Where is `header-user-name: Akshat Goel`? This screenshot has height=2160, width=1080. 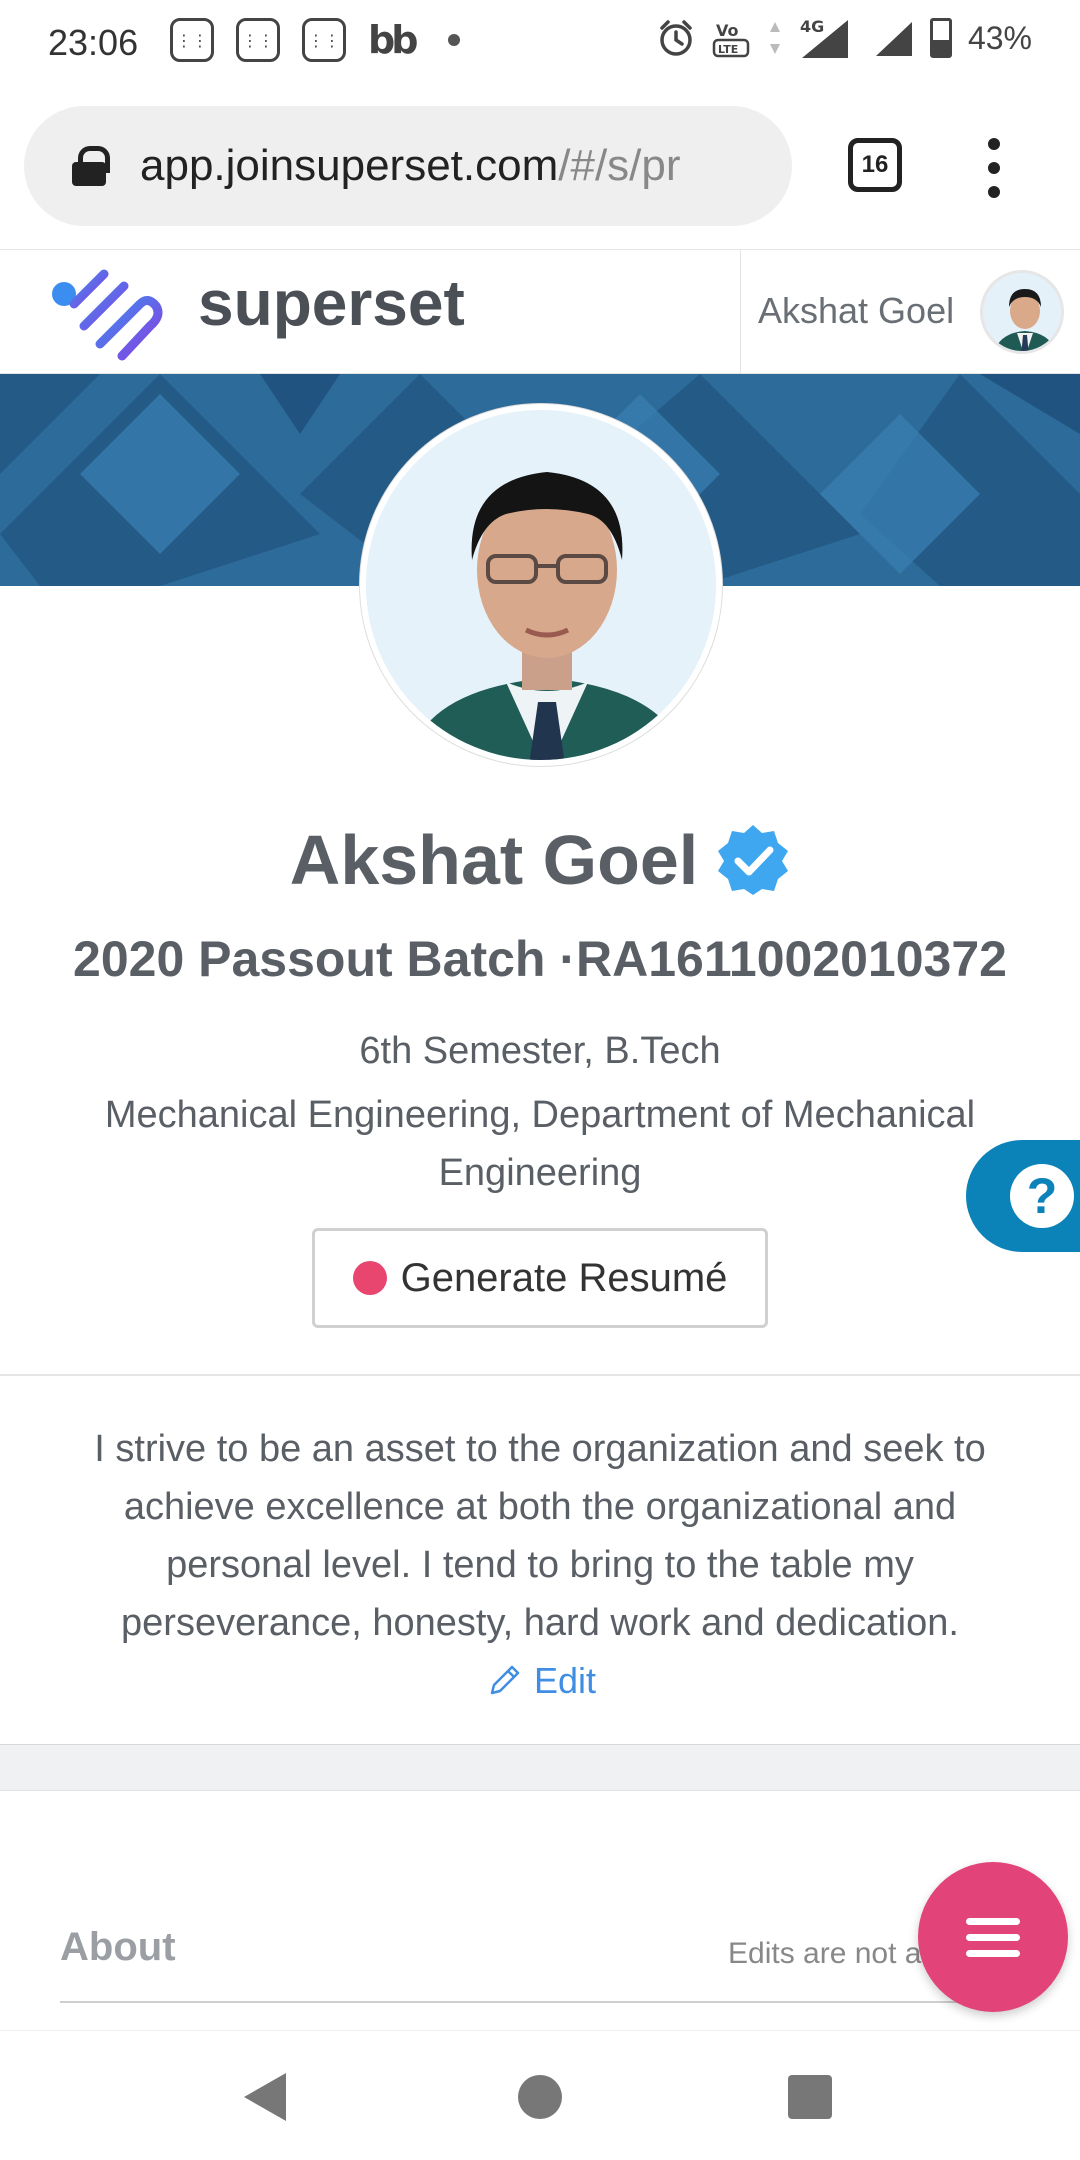
header-user-name: Akshat Goel is located at coordinates (856, 311).